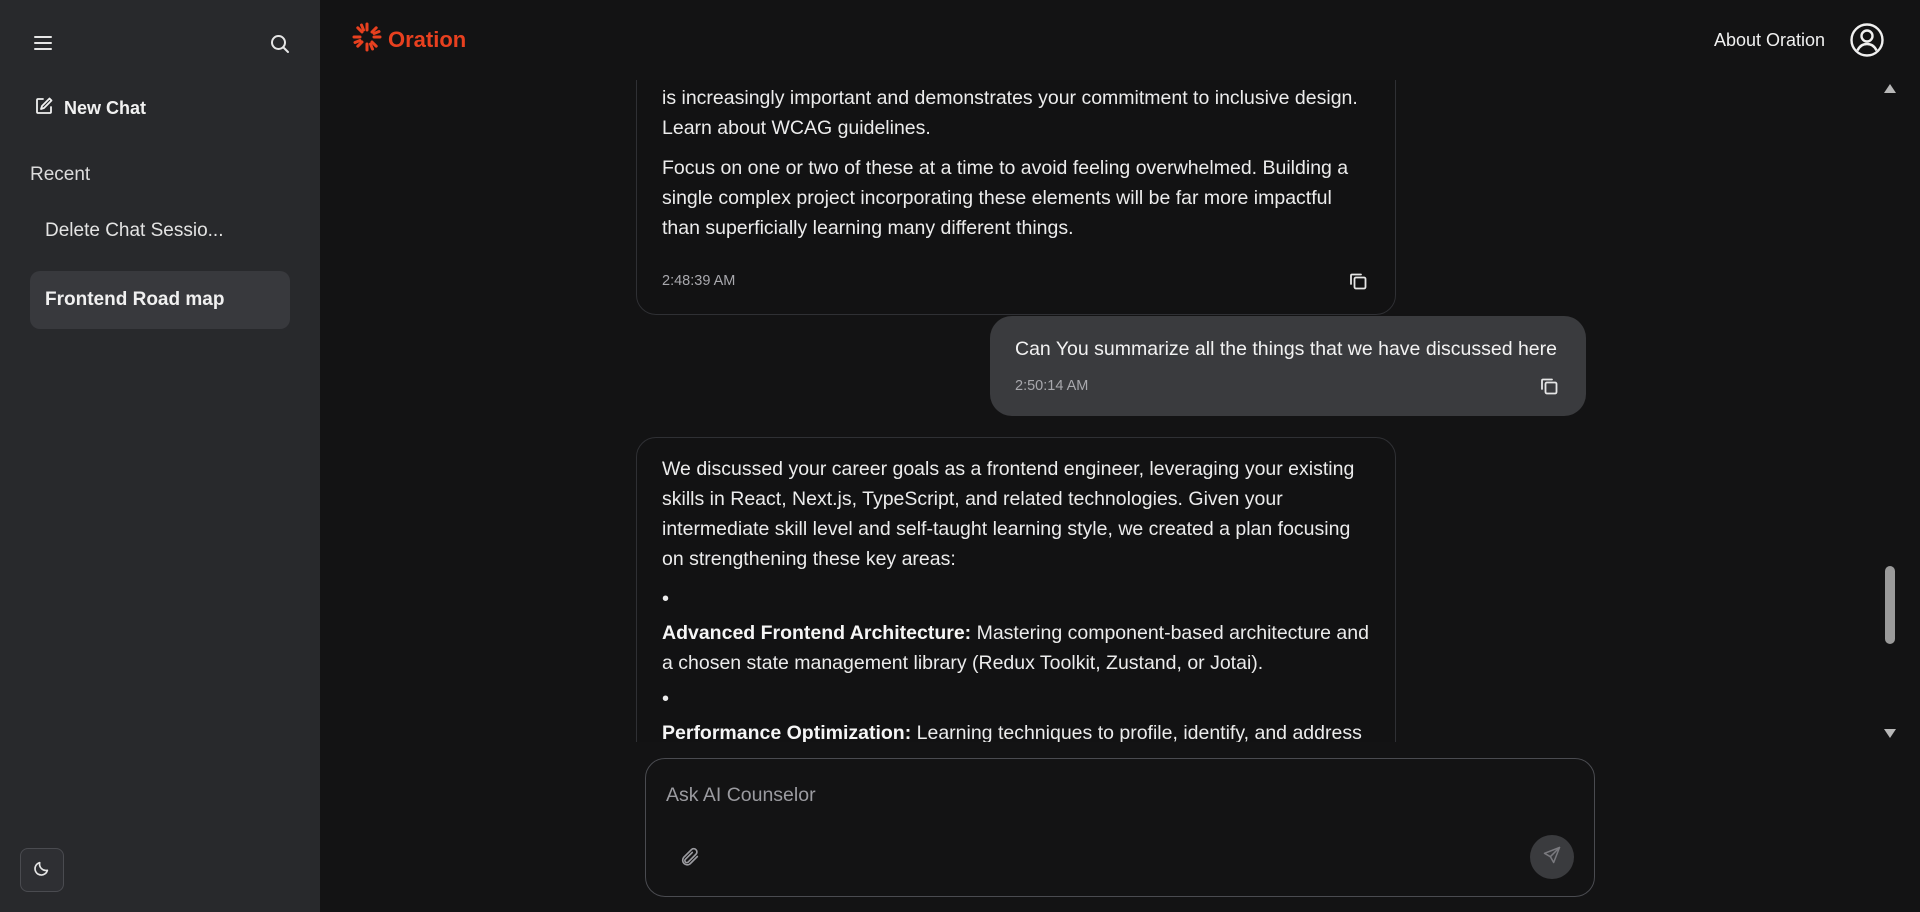  What do you see at coordinates (43, 43) in the screenshot?
I see `hamburger-menu-icon` at bounding box center [43, 43].